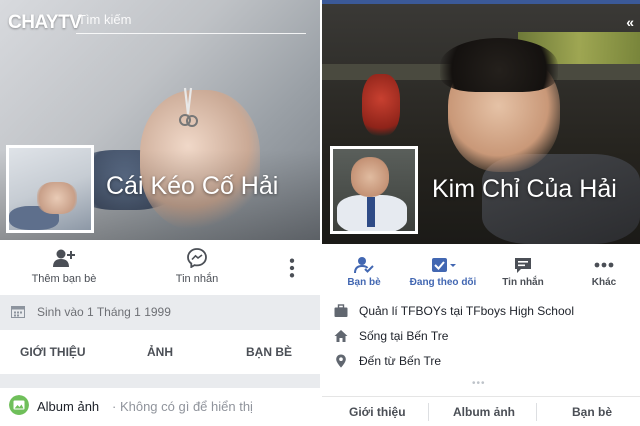 This screenshot has height=426, width=640. What do you see at coordinates (64, 258) in the screenshot?
I see `add-friend-icon` at bounding box center [64, 258].